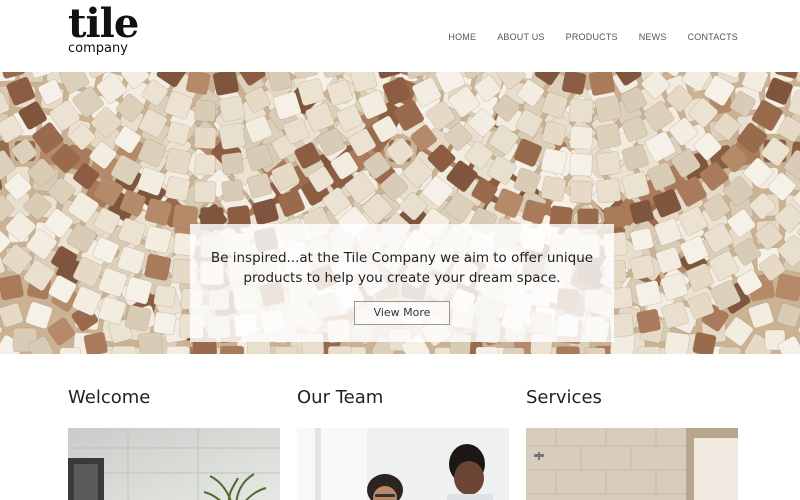  I want to click on services-image, so click(632, 464).